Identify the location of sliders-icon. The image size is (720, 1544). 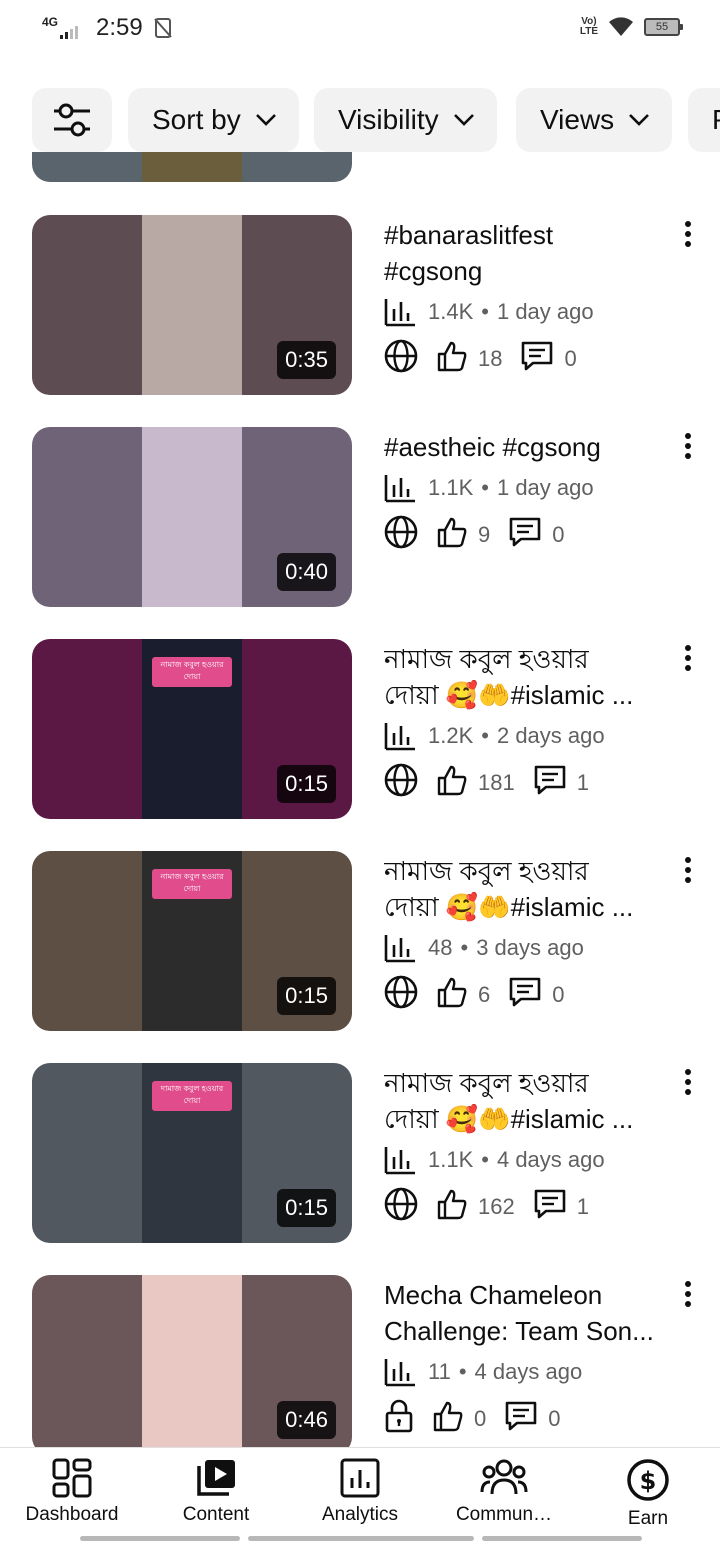
(72, 120).